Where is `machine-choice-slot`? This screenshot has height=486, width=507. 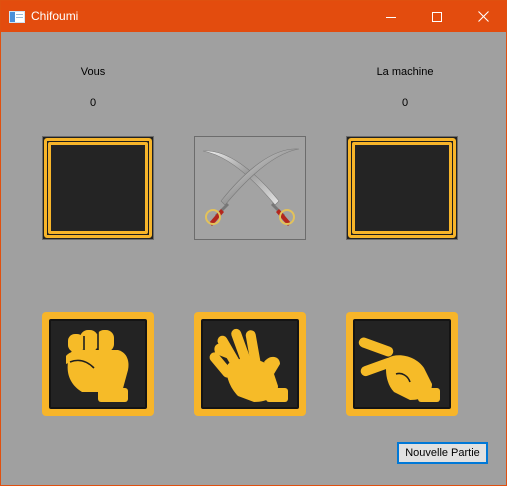 machine-choice-slot is located at coordinates (402, 188).